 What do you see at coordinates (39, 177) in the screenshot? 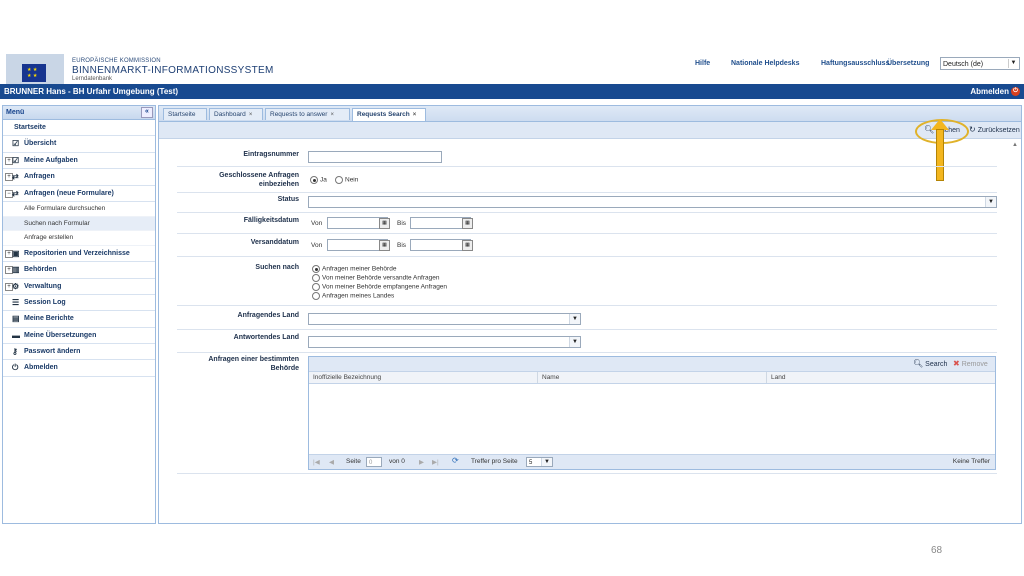
I see `sidebar-item-label: Anfragen` at bounding box center [39, 177].